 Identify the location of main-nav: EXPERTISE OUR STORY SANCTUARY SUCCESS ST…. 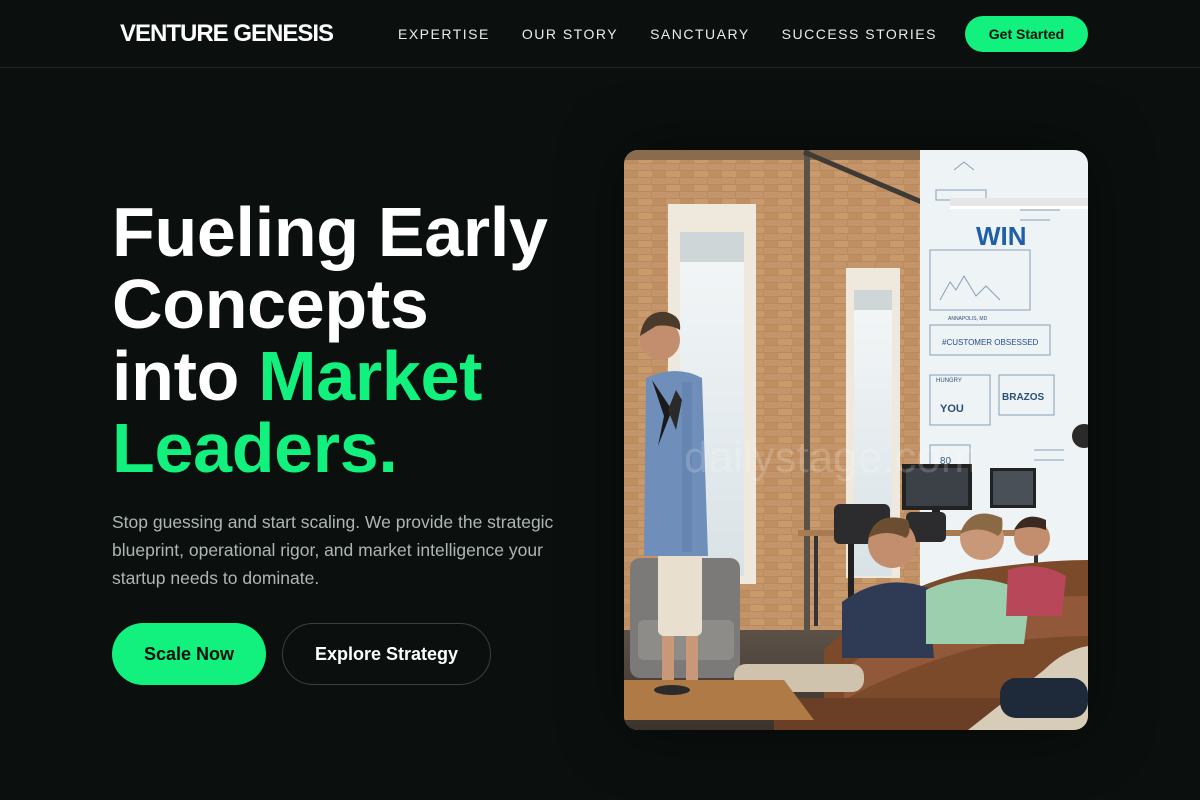
(667, 34).